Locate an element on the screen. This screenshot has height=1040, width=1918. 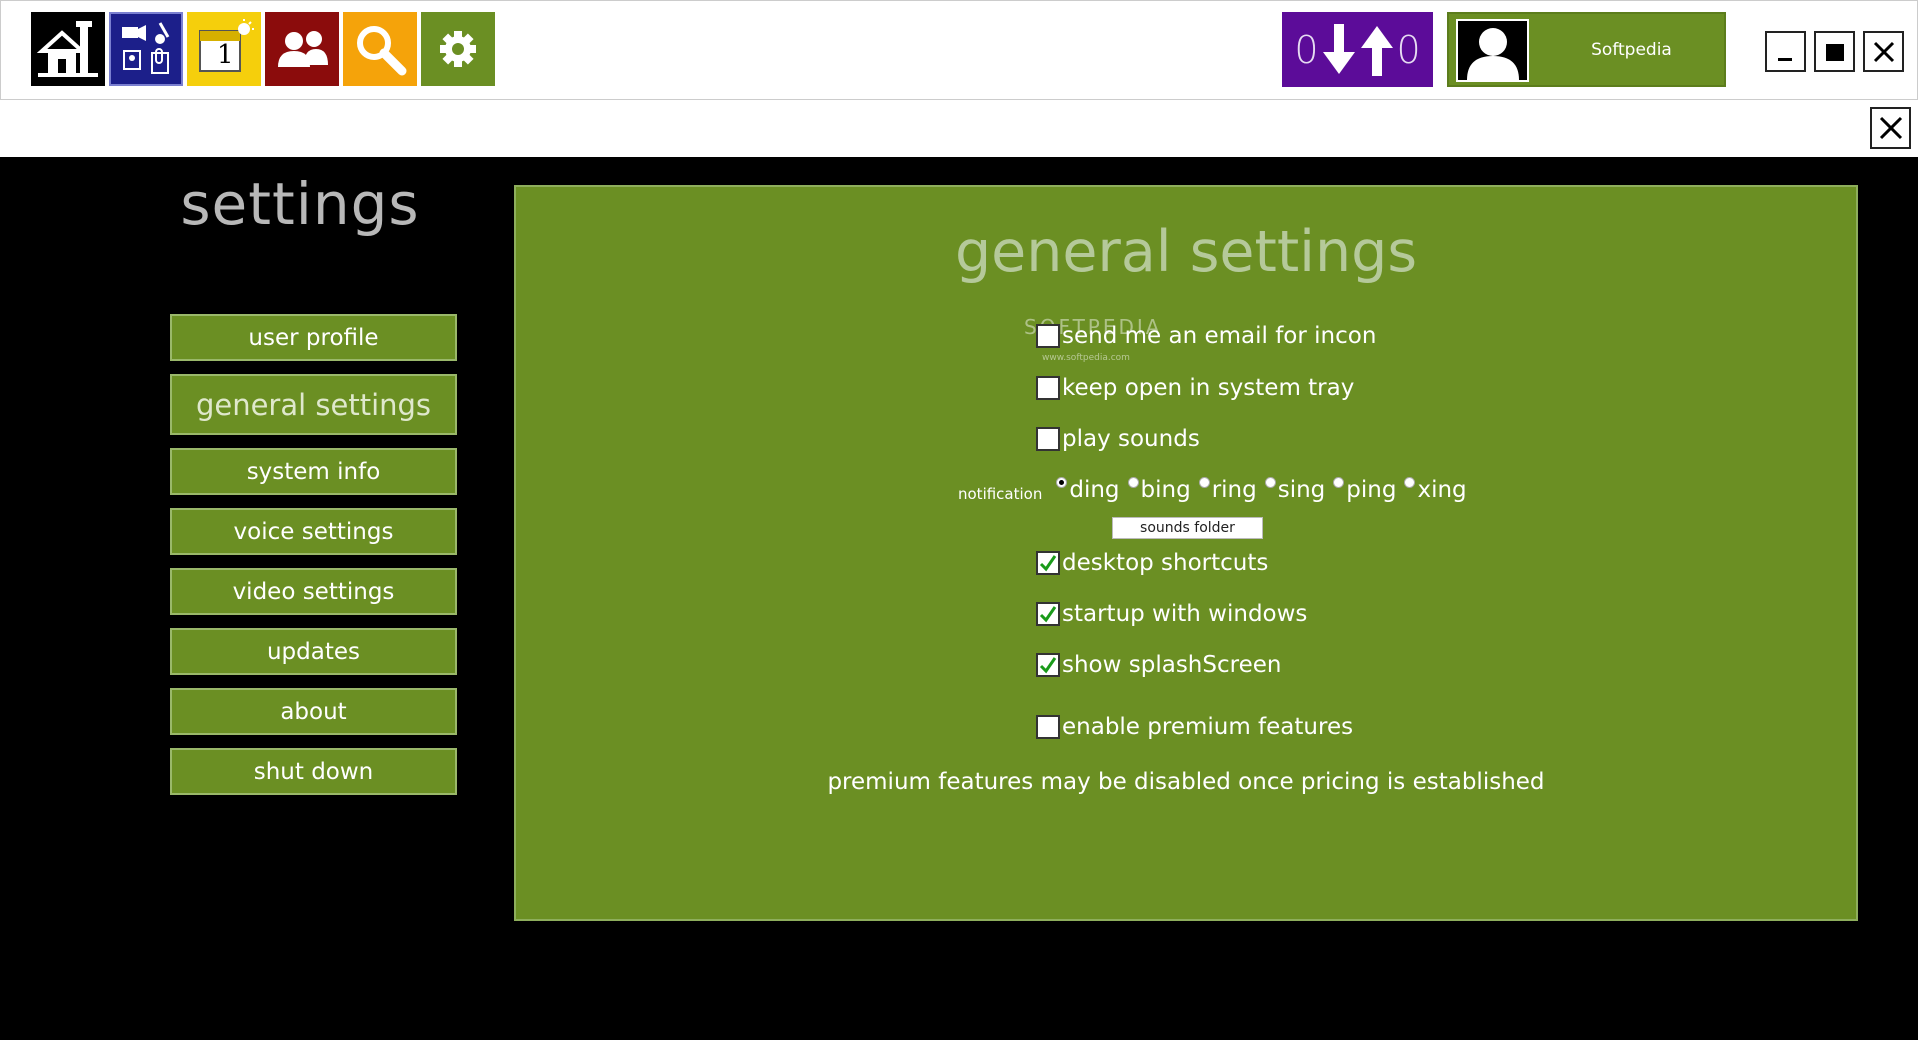
nav-voice-settings: voice settings is located at coordinates (313, 531).